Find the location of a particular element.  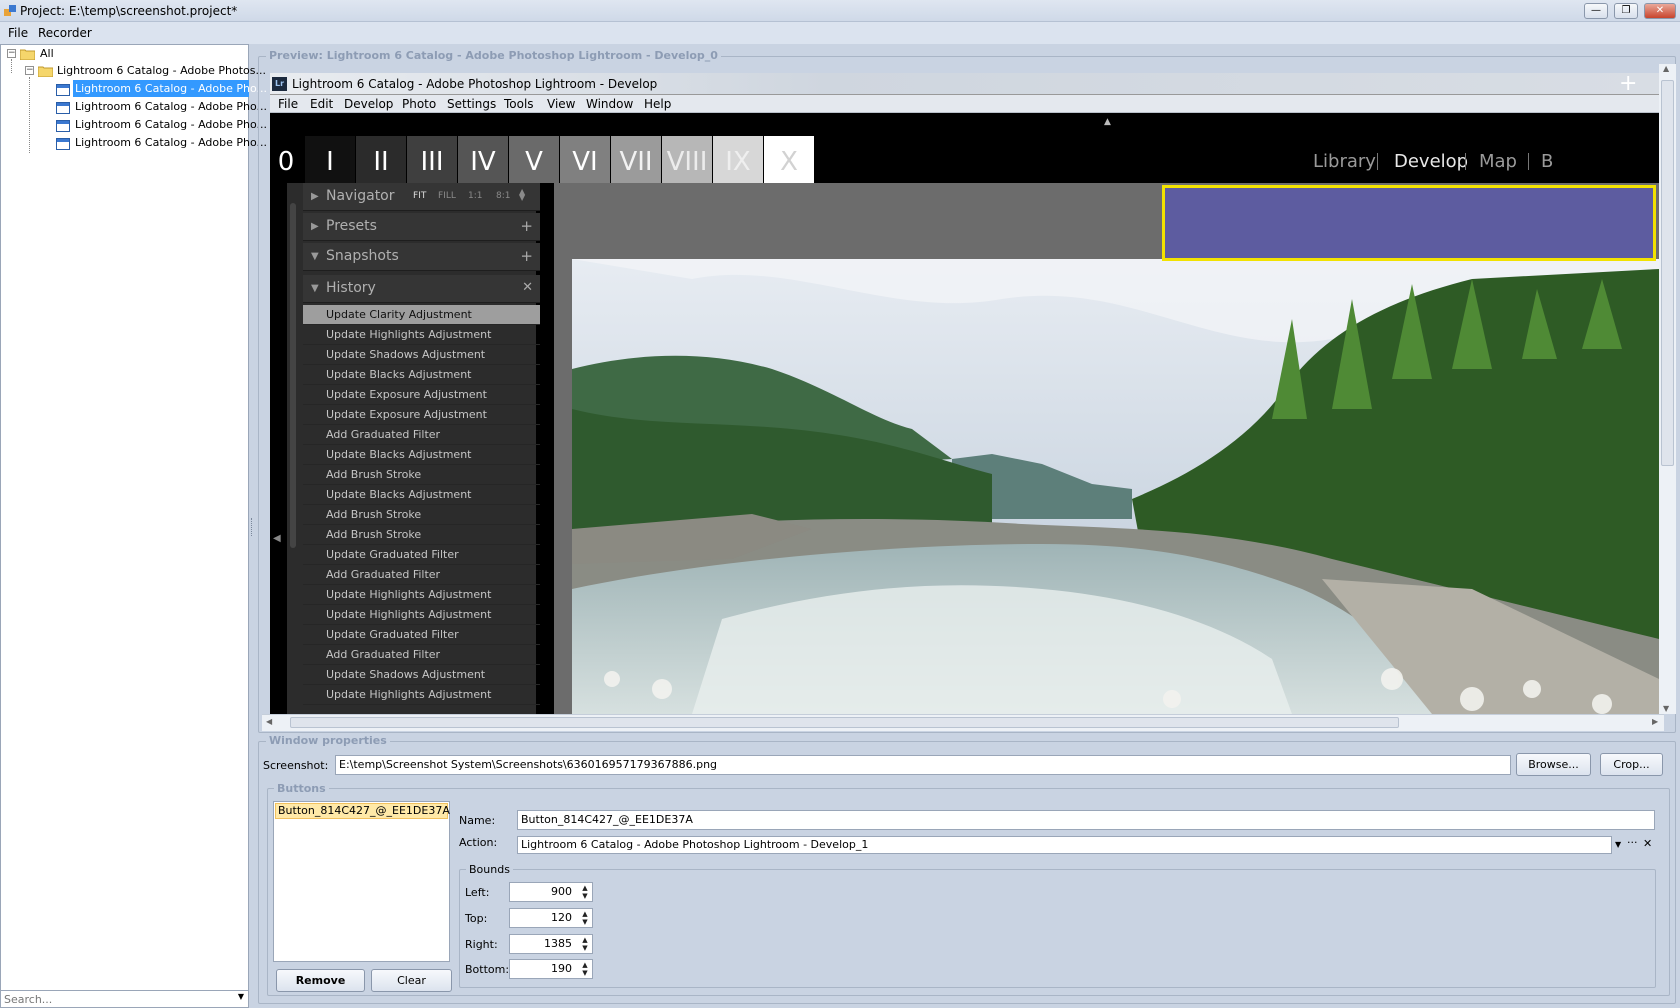

menu-file: File is located at coordinates (18, 33).